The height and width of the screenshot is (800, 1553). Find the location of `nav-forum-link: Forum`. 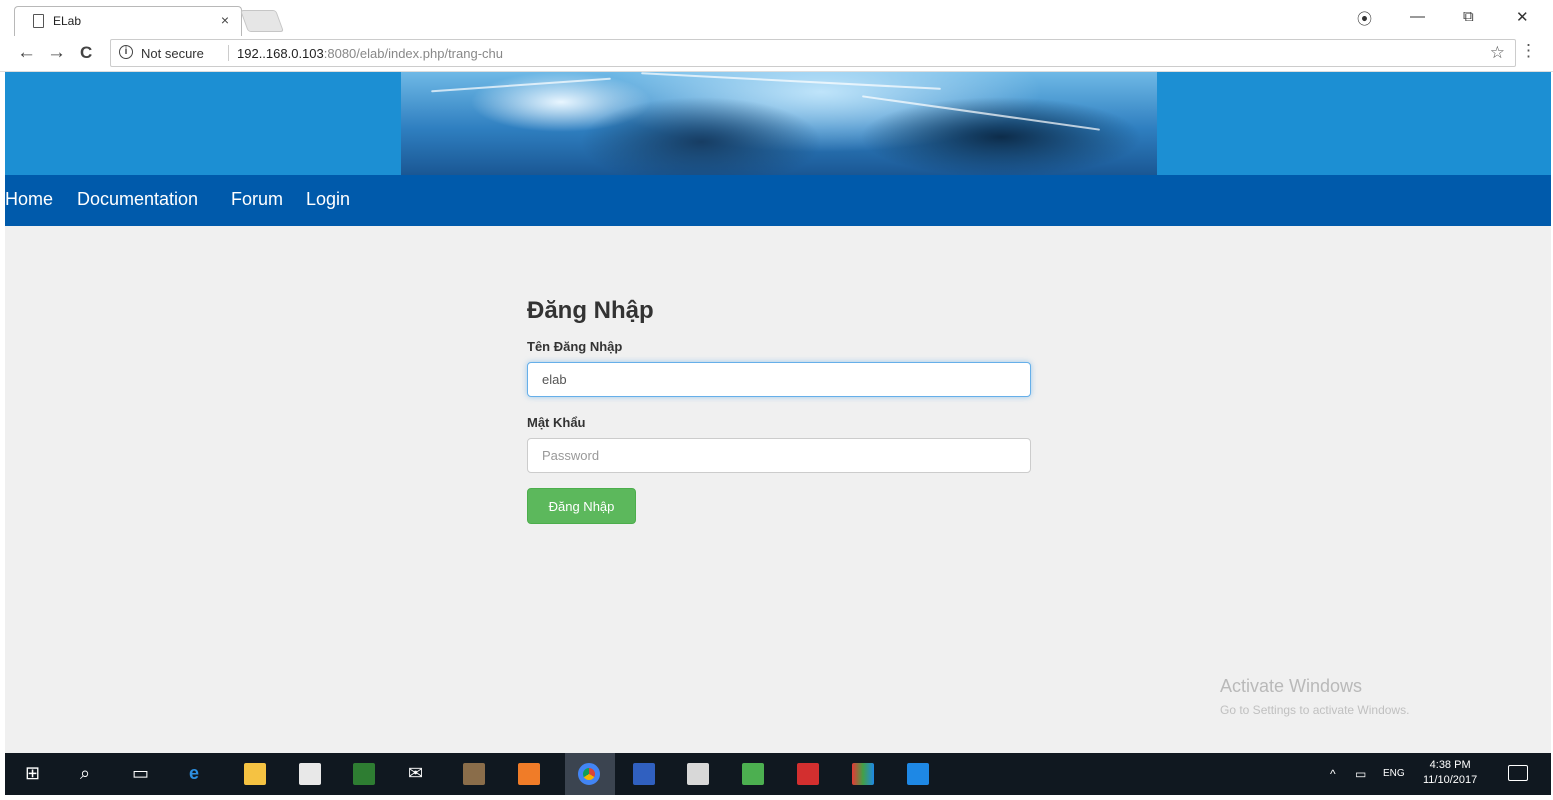

nav-forum-link: Forum is located at coordinates (257, 199).